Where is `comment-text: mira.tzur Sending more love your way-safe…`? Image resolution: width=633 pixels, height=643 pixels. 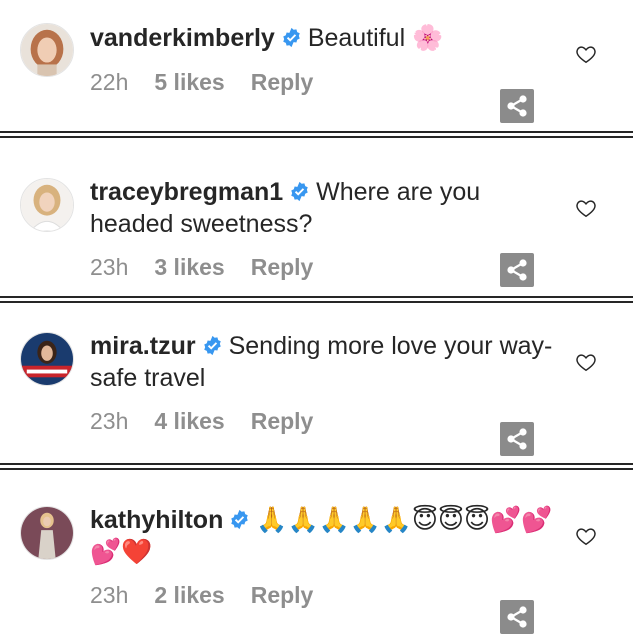
comment-text: mira.tzur Sending more love your way-safe… is located at coordinates (325, 362).